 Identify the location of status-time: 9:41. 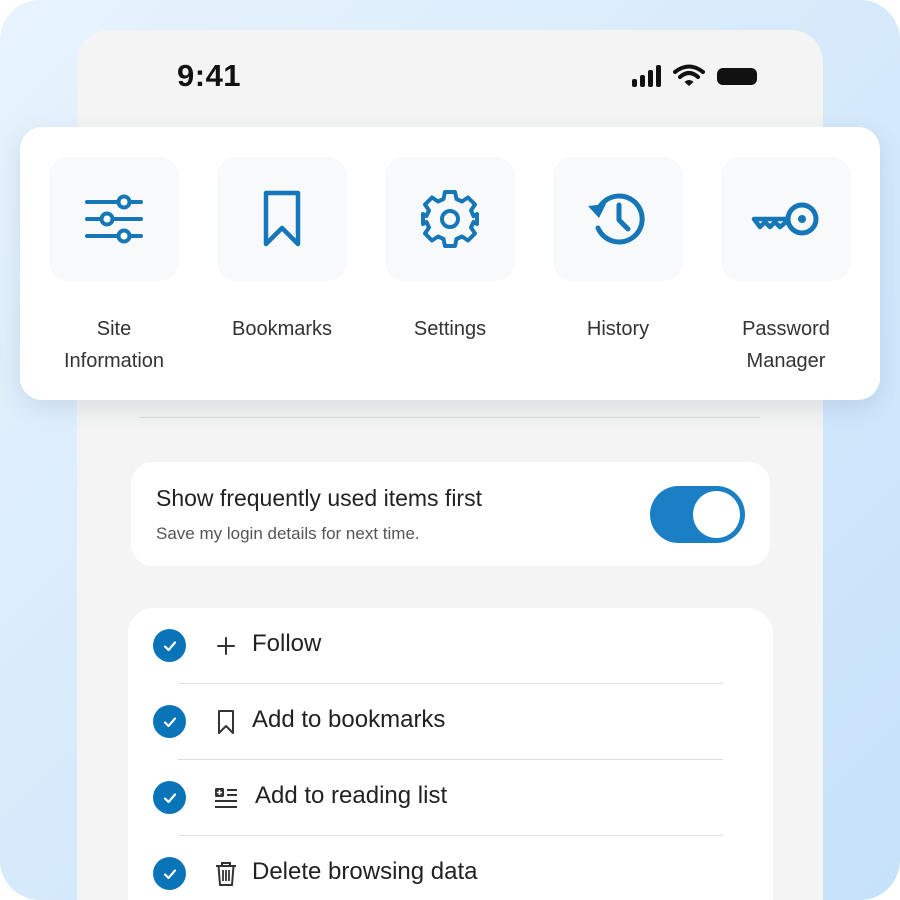
(209, 75).